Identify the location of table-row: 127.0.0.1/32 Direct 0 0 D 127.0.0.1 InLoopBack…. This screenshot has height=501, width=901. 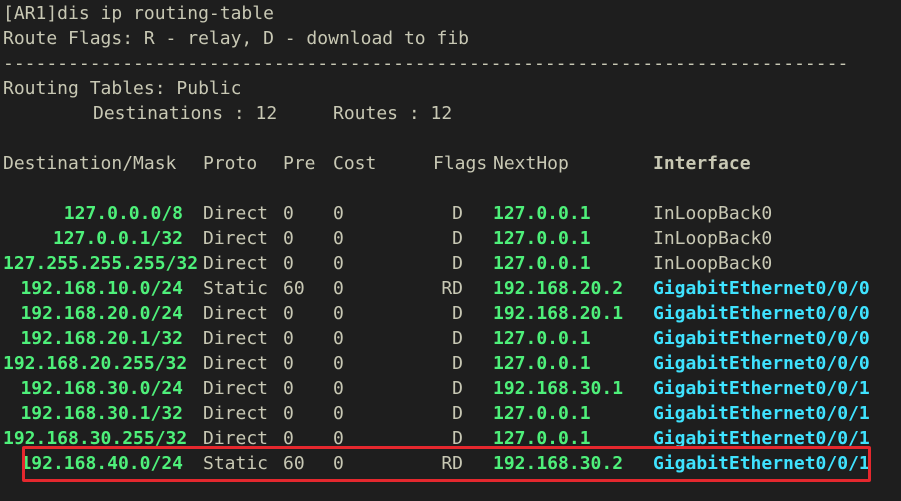
(450, 238).